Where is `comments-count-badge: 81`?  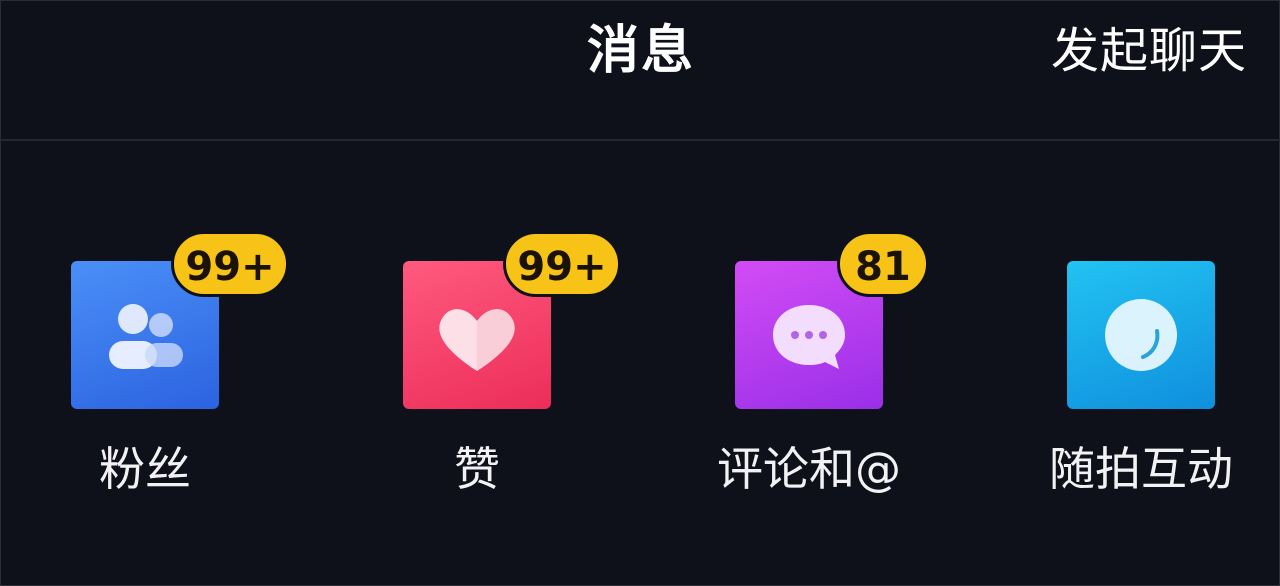 comments-count-badge: 81 is located at coordinates (883, 264).